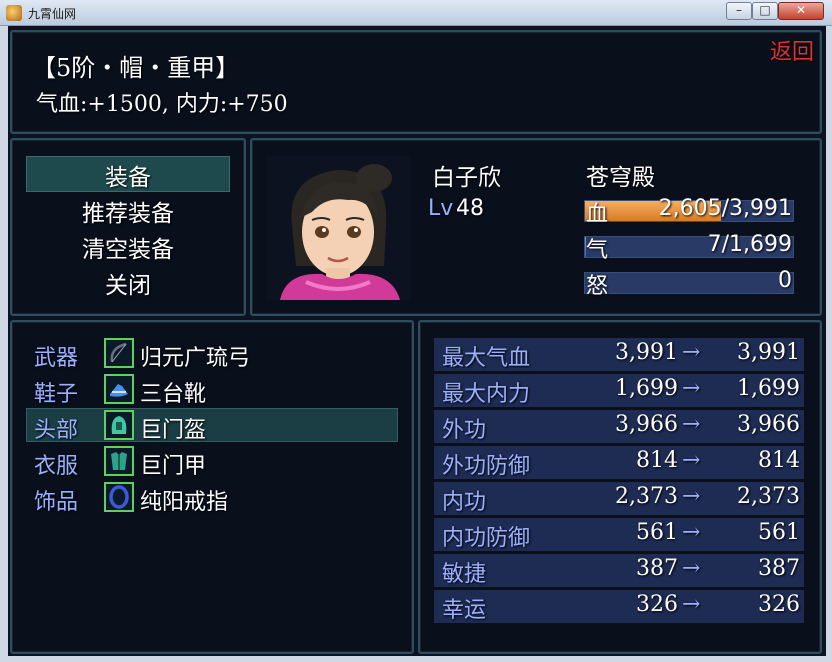  What do you see at coordinates (14, 13) in the screenshot?
I see `app-icon` at bounding box center [14, 13].